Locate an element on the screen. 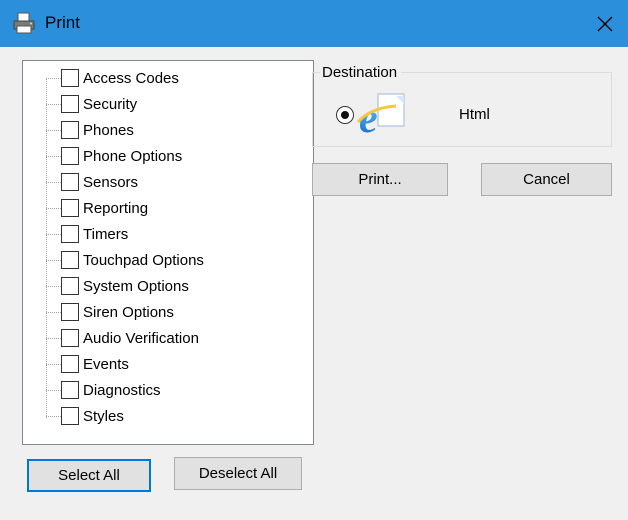  tree-item-label: Access Codes is located at coordinates (131, 78).